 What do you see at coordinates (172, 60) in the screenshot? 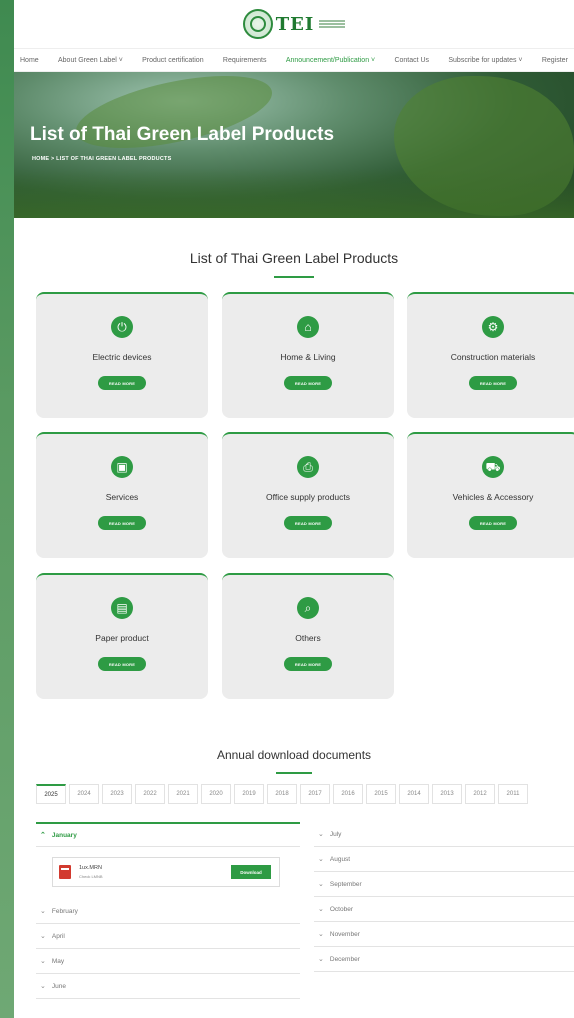
I see `nav-product-certification: Product certification` at bounding box center [172, 60].